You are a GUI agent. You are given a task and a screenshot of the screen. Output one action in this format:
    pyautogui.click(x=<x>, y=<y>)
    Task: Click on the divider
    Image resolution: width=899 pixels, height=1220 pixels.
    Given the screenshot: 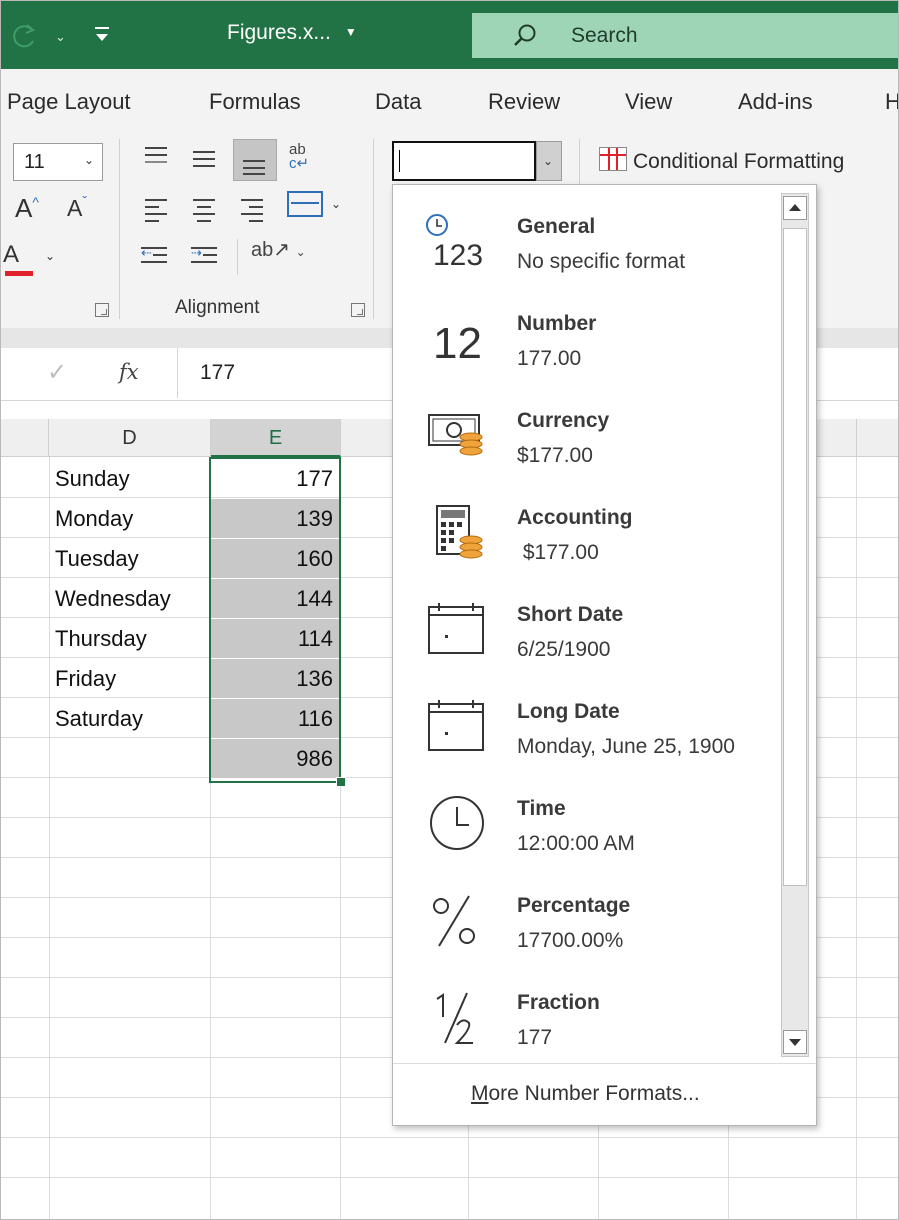 What is the action you would take?
    pyautogui.click(x=237, y=257)
    